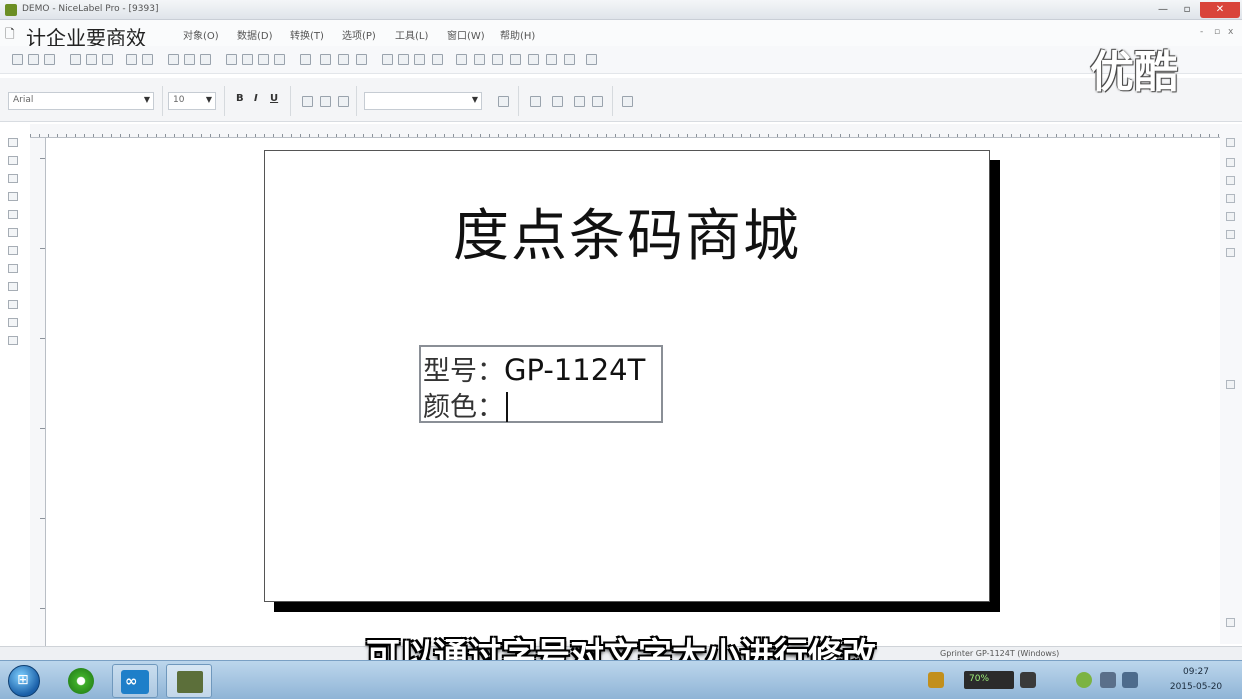 The image size is (1242, 699). What do you see at coordinates (517, 34) in the screenshot?
I see `menu-help: 帮助(H)` at bounding box center [517, 34].